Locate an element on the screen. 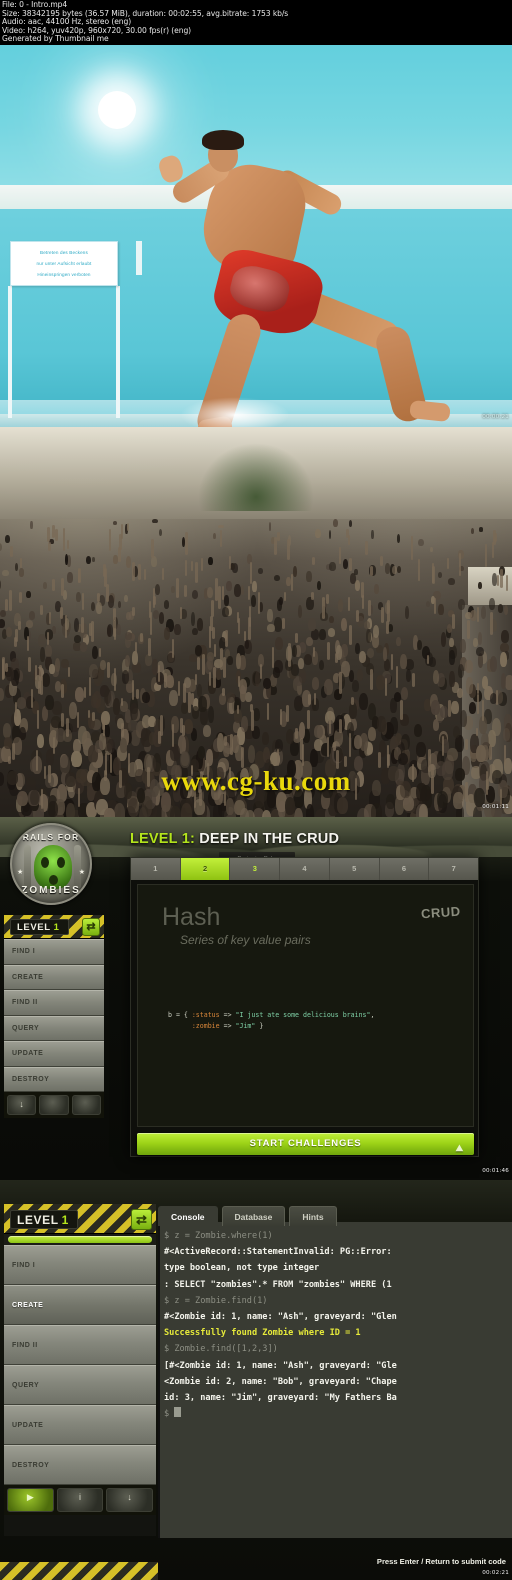  code-l2-value: "Jim" is located at coordinates (245, 1026).